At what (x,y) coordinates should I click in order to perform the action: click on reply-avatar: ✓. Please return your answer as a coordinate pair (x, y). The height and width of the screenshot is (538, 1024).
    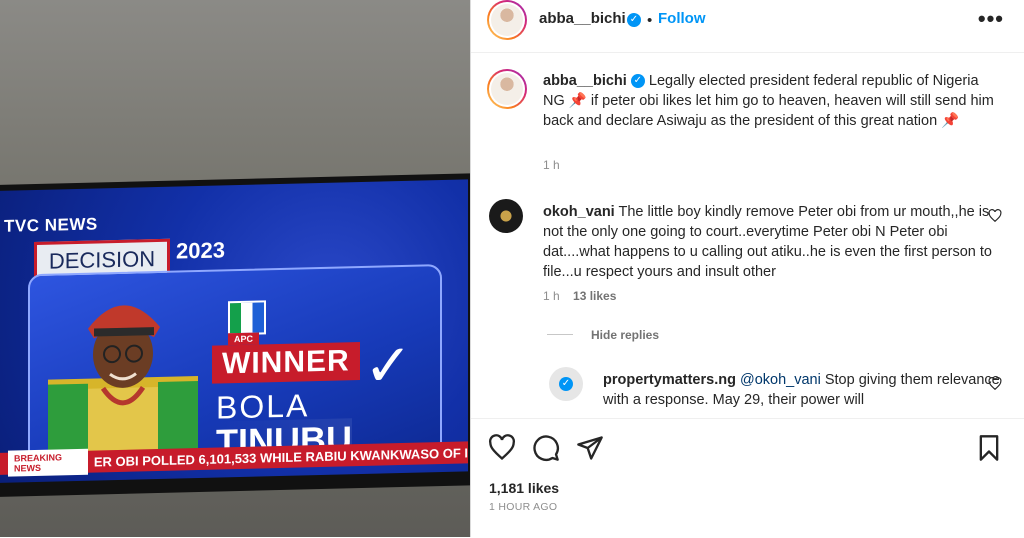
    Looking at the image, I should click on (566, 384).